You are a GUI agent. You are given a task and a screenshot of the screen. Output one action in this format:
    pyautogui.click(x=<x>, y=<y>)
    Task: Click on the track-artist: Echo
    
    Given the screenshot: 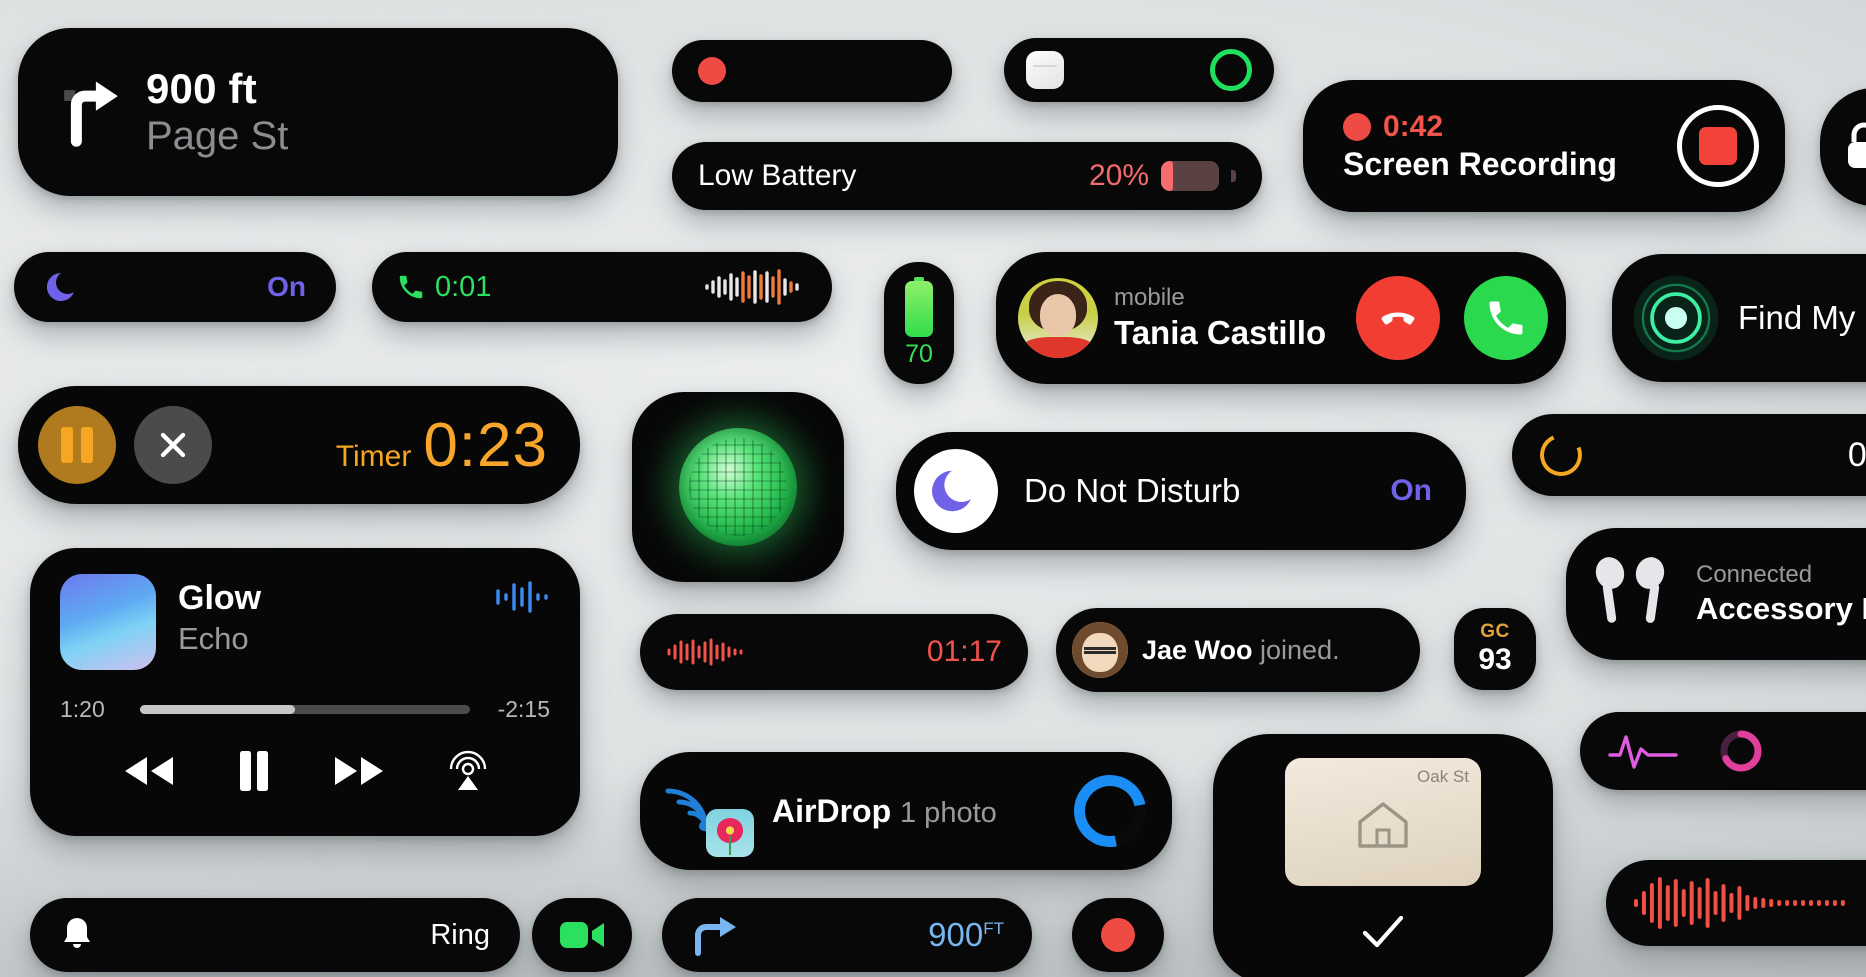 What is the action you would take?
    pyautogui.click(x=213, y=639)
    